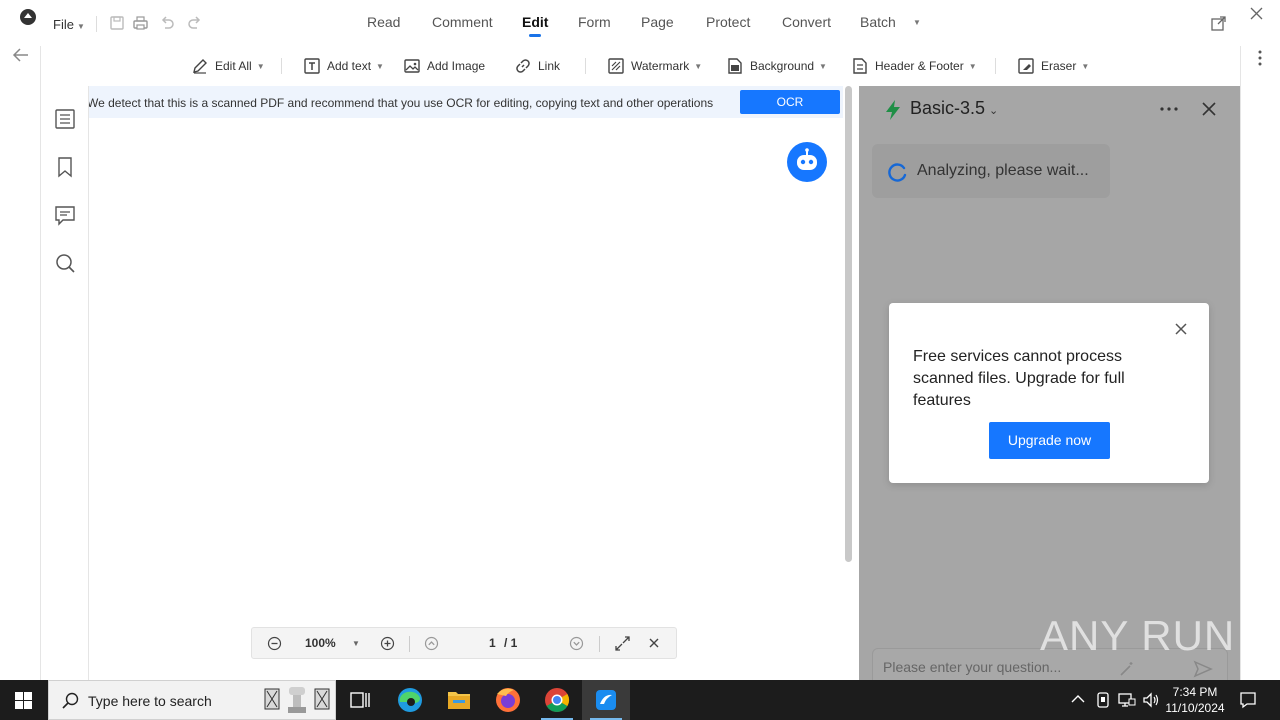  I want to click on outline-icon, so click(65, 119).